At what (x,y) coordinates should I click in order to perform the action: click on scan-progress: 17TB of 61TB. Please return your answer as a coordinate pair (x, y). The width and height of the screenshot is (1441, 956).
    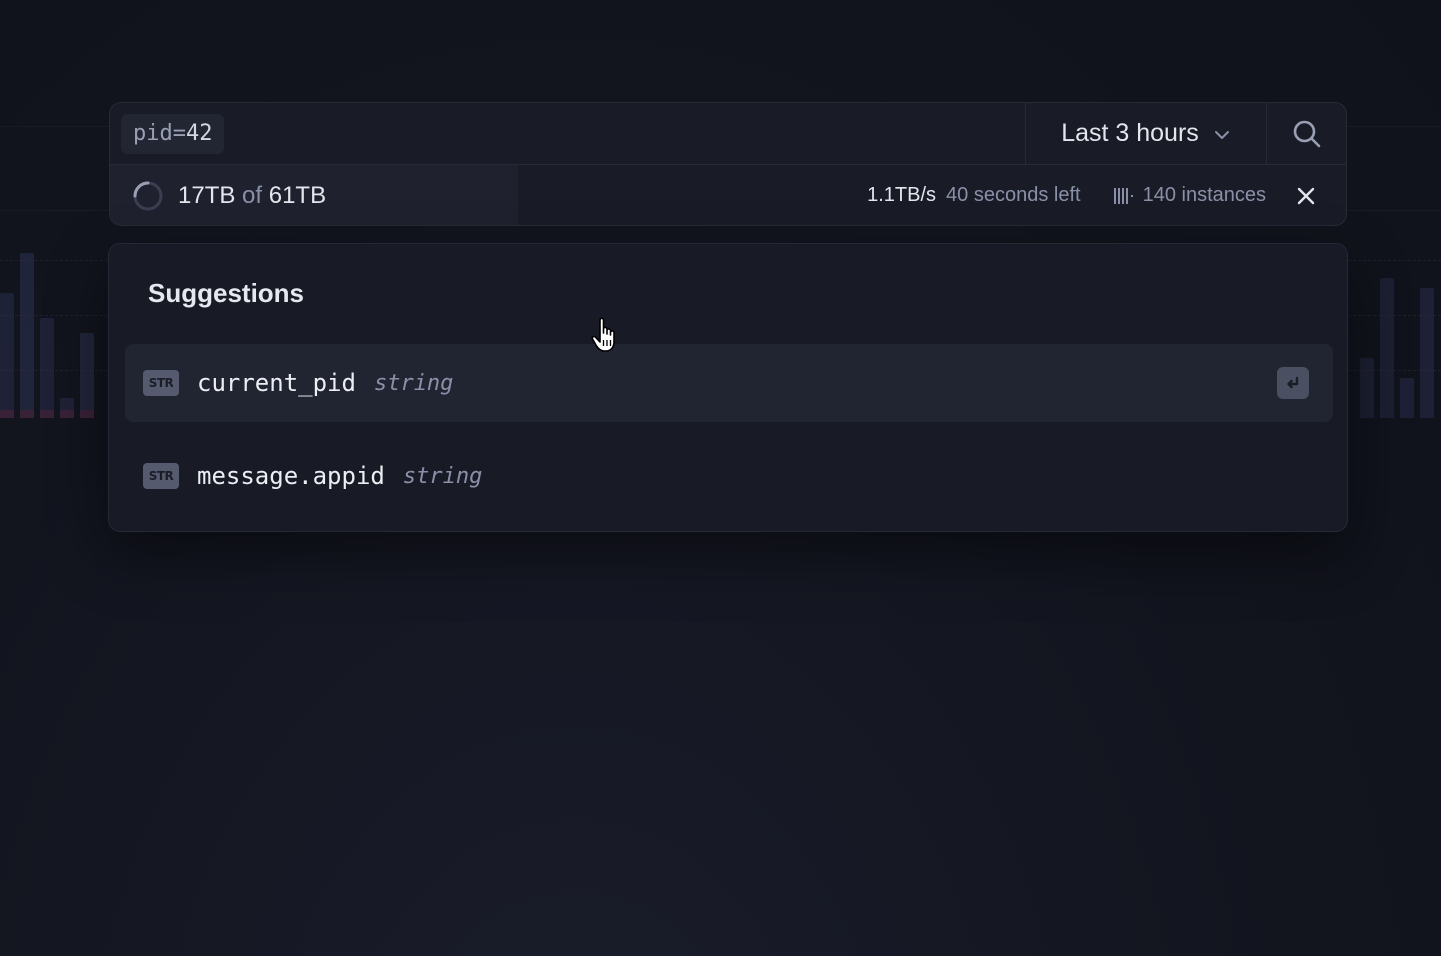
    Looking at the image, I should click on (218, 196).